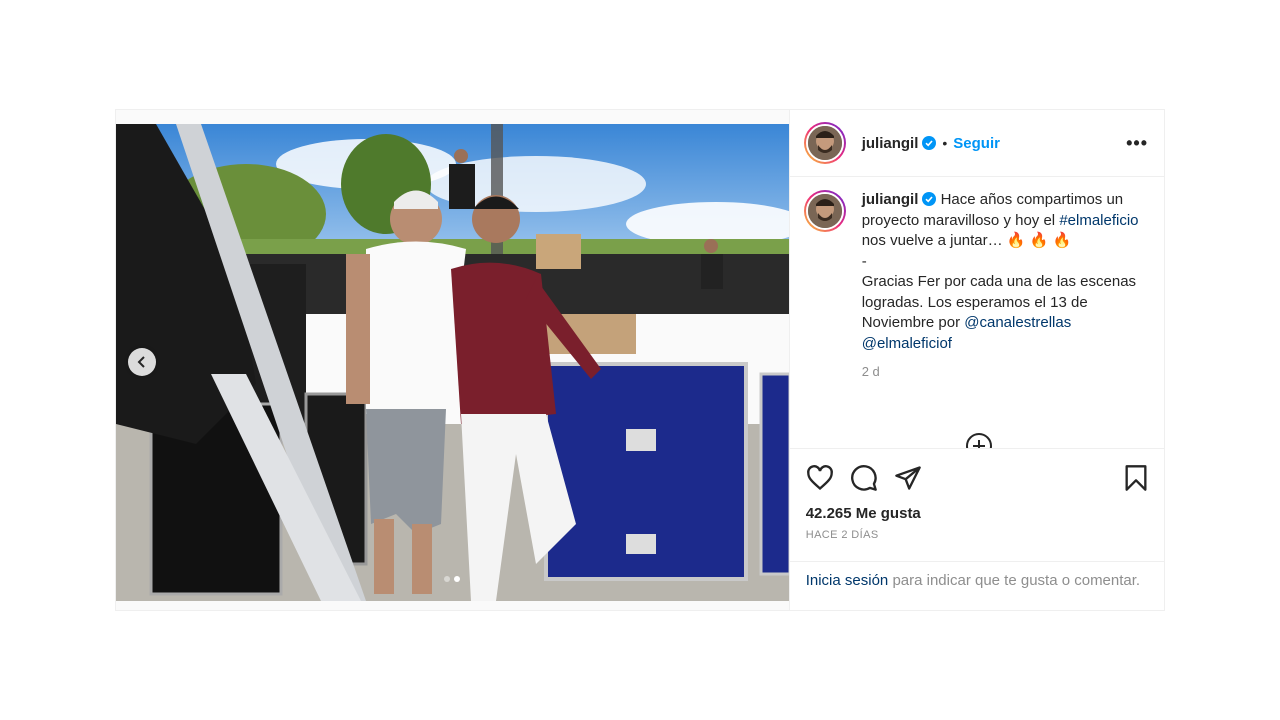 This screenshot has width=1280, height=720. I want to click on avatar, so click(824, 143).